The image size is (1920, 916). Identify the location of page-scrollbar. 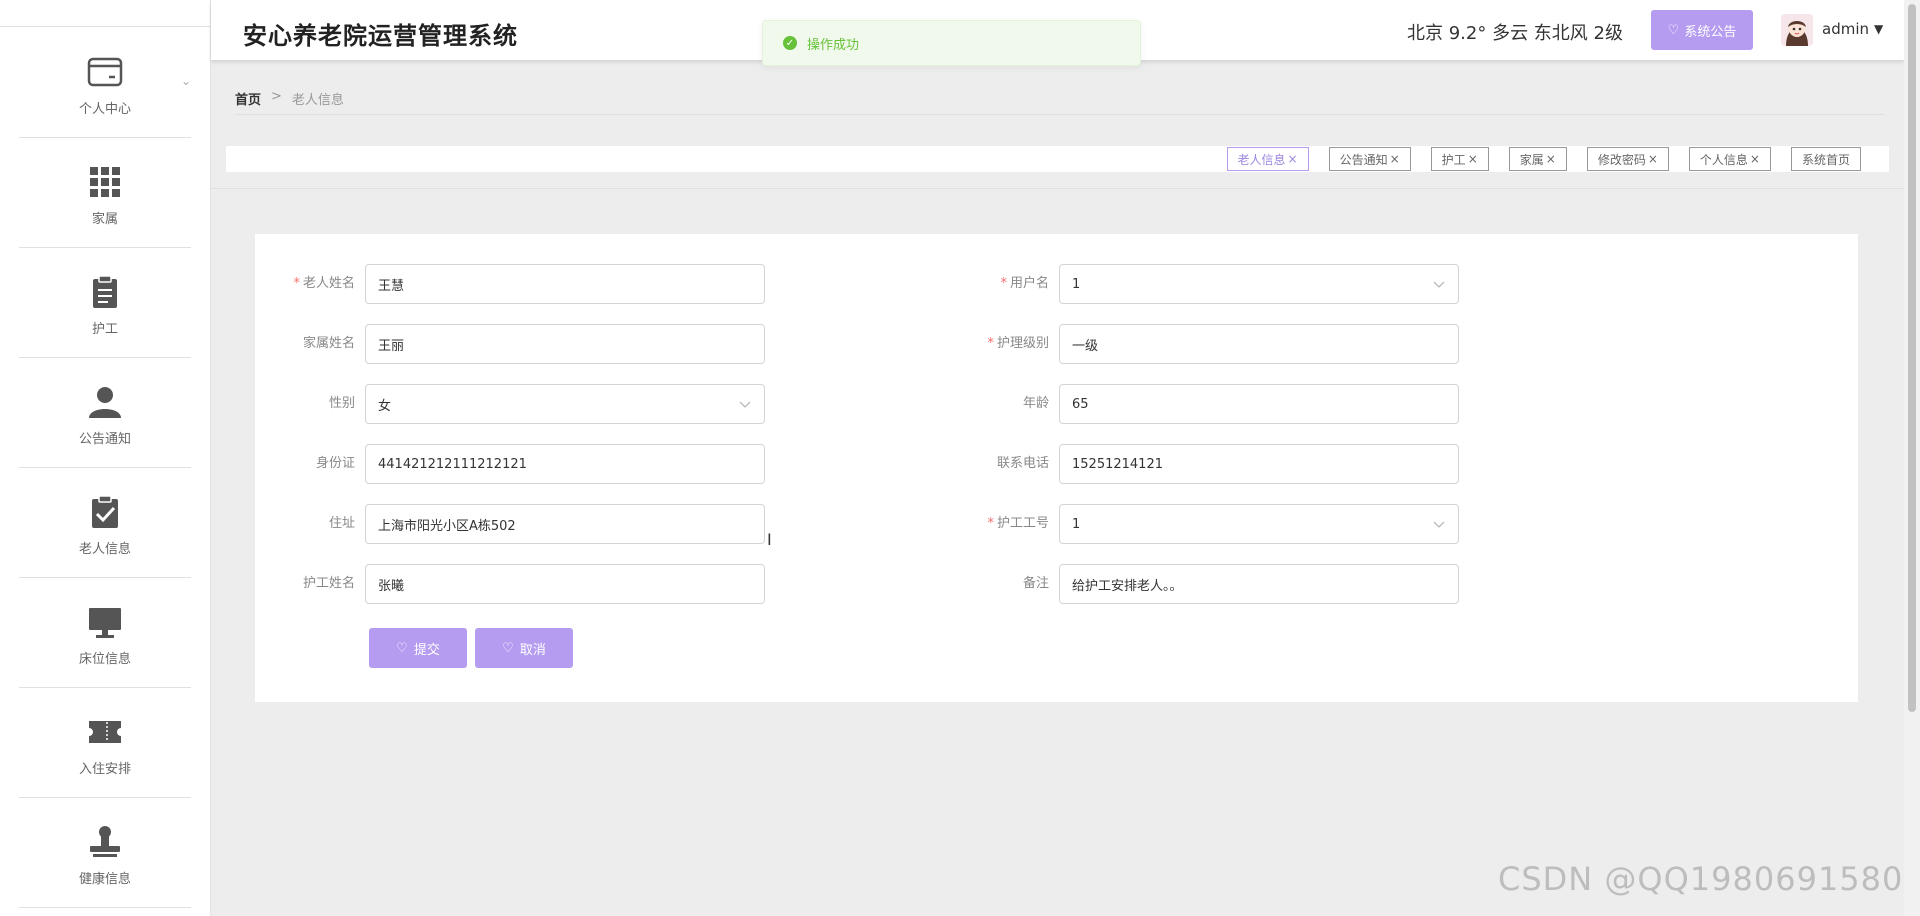
(1912, 458).